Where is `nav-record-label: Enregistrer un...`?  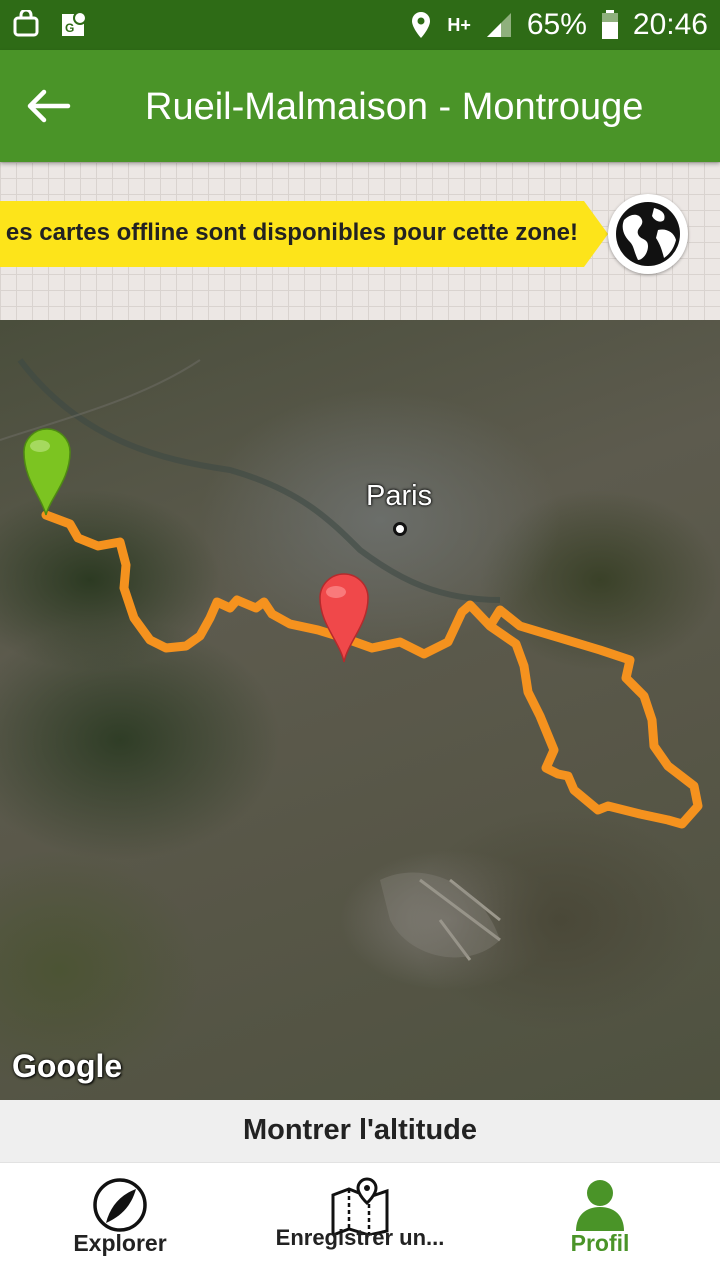 nav-record-label: Enregistrer un... is located at coordinates (360, 1237).